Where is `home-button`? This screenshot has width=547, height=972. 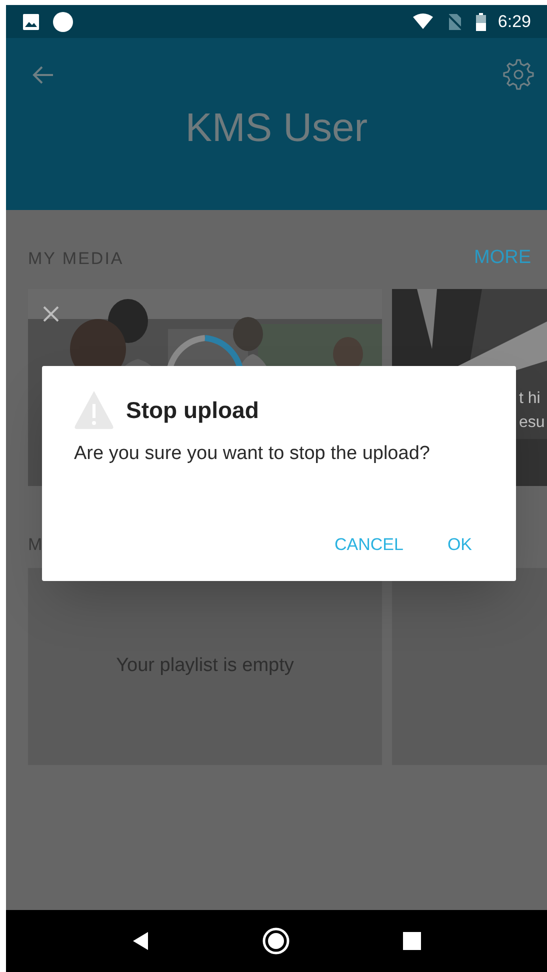
home-button is located at coordinates (276, 941).